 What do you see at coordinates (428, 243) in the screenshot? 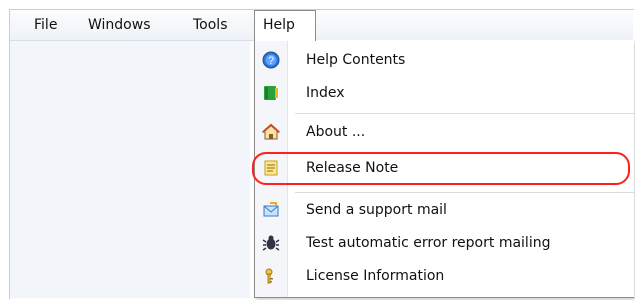
I see `menu-item-label-test-error-report: Test automatic error report mailing` at bounding box center [428, 243].